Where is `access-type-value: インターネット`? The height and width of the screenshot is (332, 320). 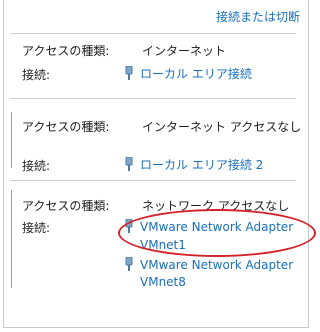
access-type-value: インターネット is located at coordinates (184, 51).